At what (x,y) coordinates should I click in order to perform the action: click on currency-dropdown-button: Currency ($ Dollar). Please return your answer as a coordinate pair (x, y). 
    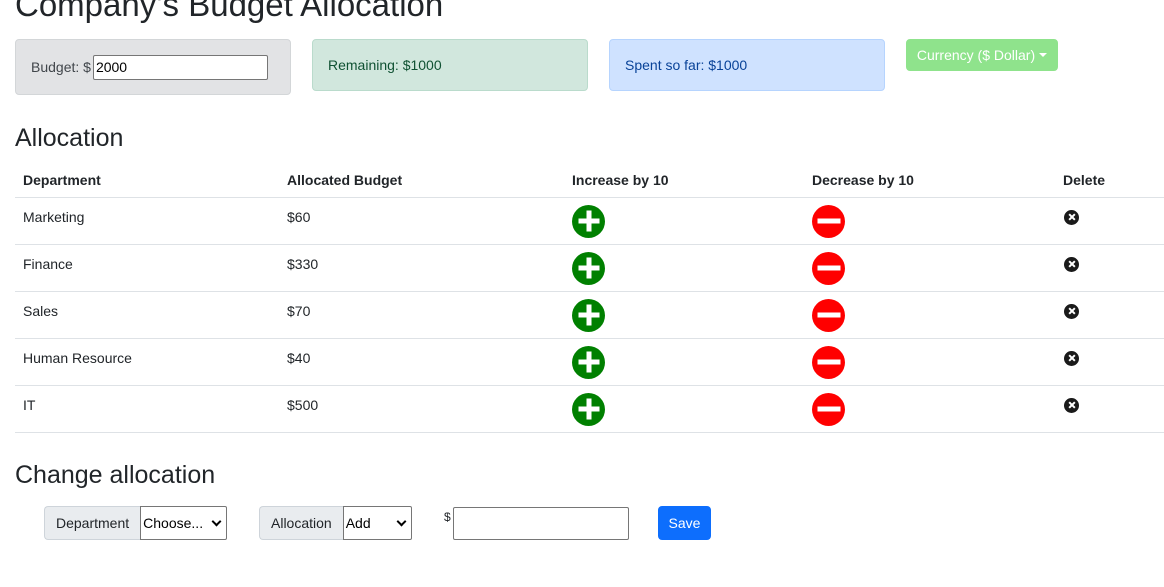
    Looking at the image, I should click on (982, 55).